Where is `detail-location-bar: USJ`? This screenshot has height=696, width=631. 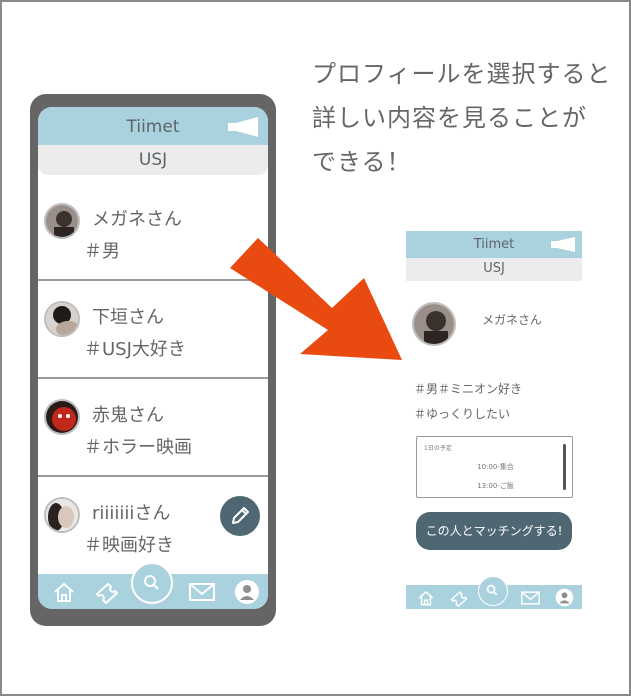 detail-location-bar: USJ is located at coordinates (494, 269).